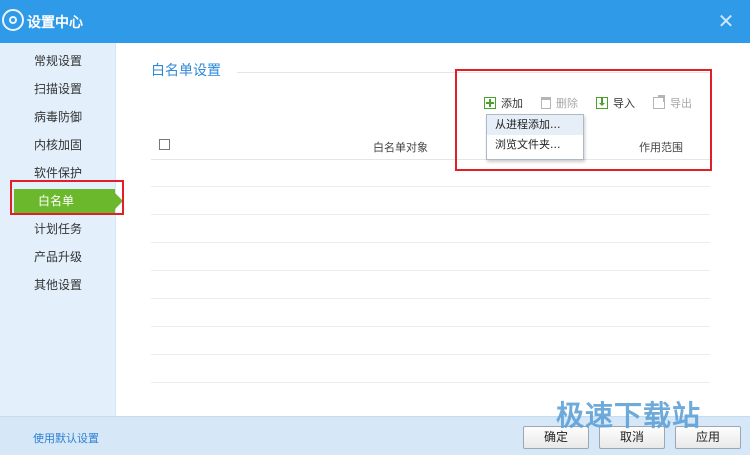  I want to click on cancel-button: 取消, so click(632, 437).